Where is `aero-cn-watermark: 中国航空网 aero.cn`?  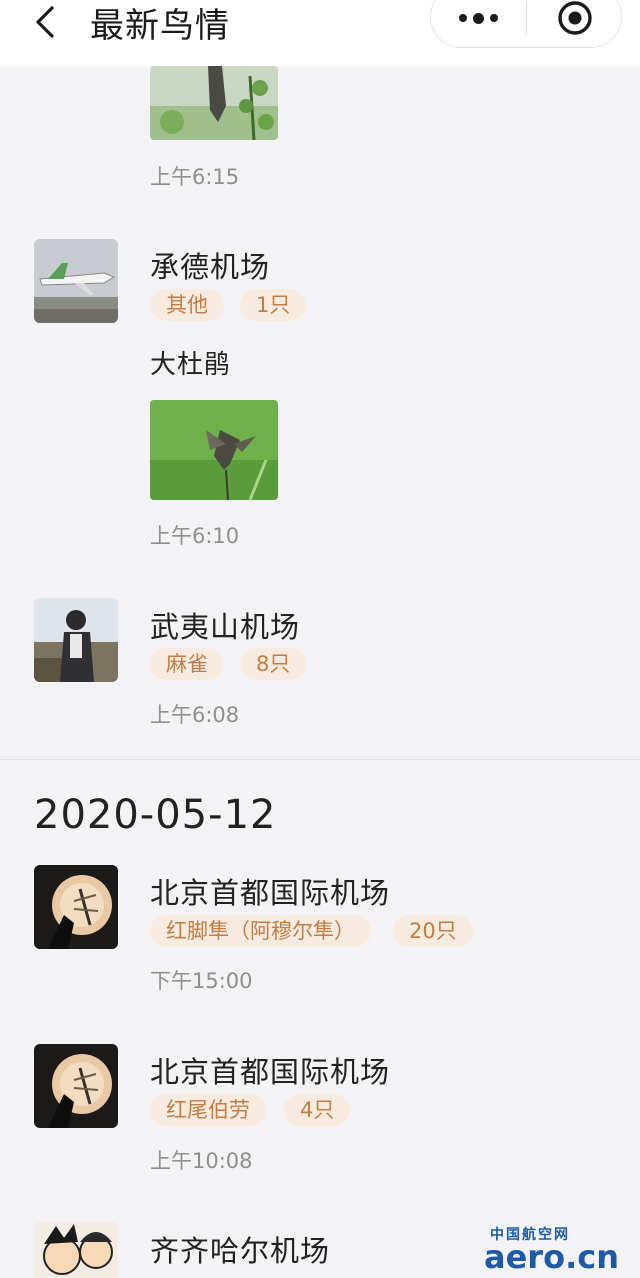
aero-cn-watermark: 中国航空网 aero.cn is located at coordinates (555, 1250).